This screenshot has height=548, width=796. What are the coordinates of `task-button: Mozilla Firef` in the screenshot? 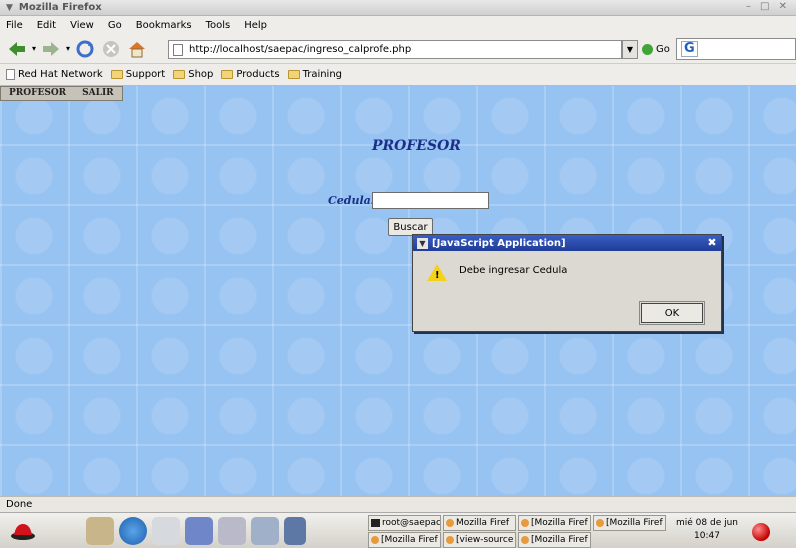 It's located at (479, 523).